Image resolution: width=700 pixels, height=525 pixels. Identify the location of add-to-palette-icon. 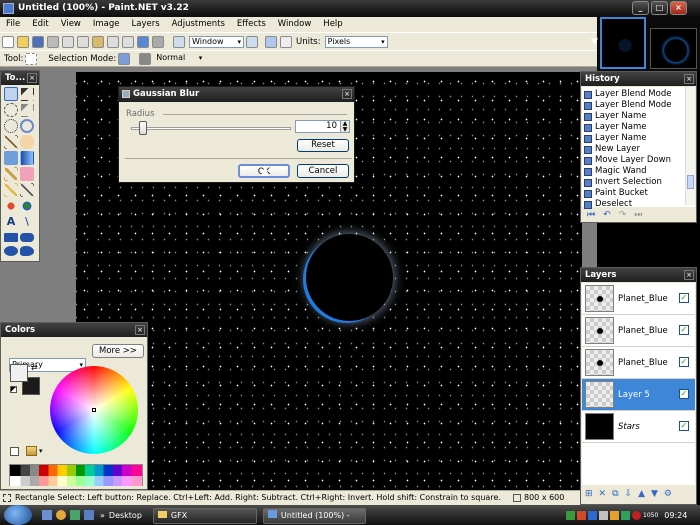
(14, 451).